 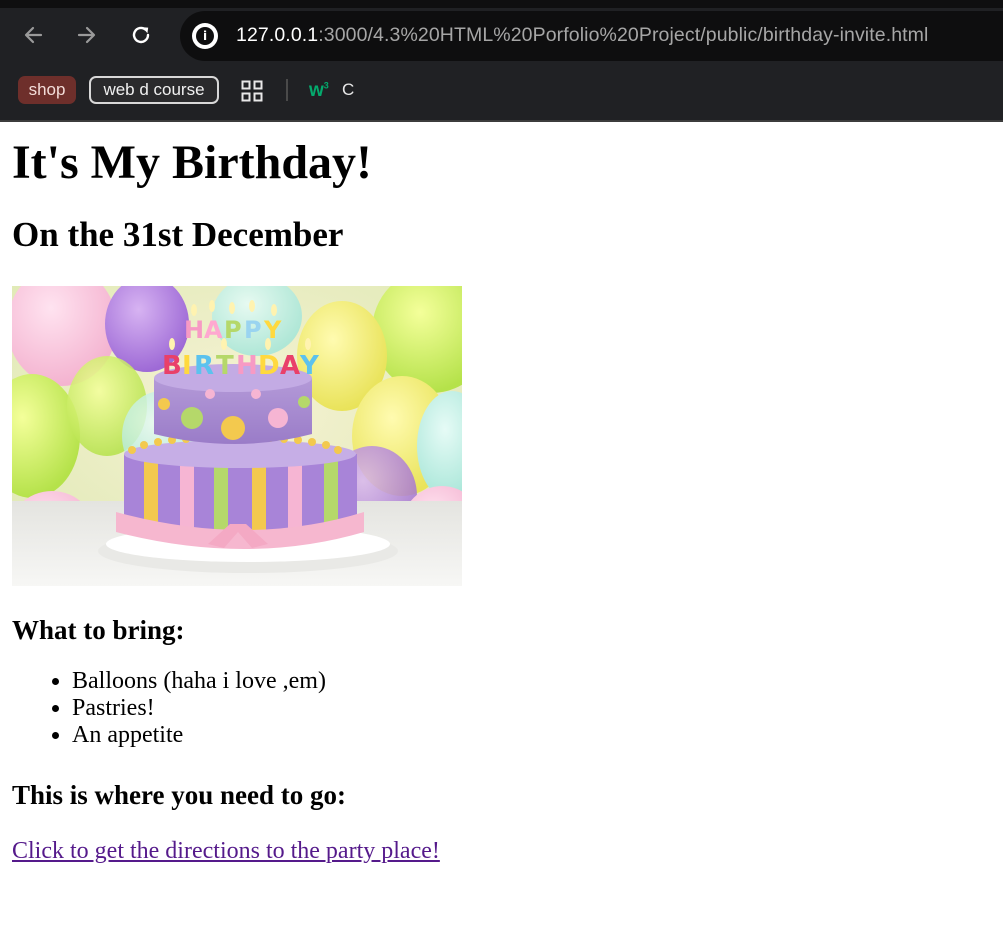 I want to click on svg-text: R, so click(x=204, y=366).